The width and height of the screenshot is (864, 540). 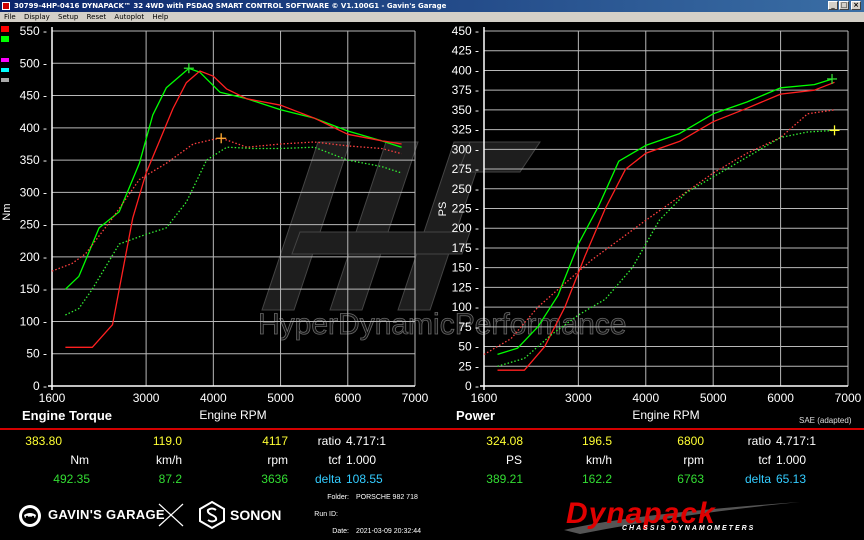 I want to click on power-ratio-value: 4.717:1, so click(x=796, y=441).